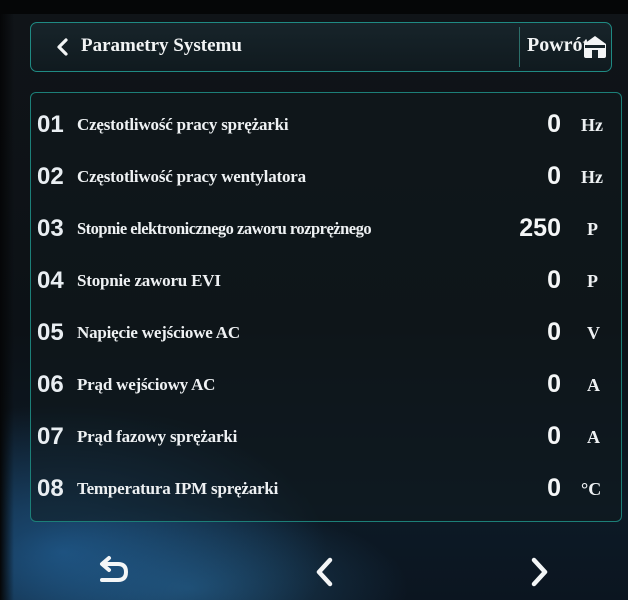 The height and width of the screenshot is (600, 628). Describe the element at coordinates (593, 333) in the screenshot. I see `parameter-unit: V` at that location.